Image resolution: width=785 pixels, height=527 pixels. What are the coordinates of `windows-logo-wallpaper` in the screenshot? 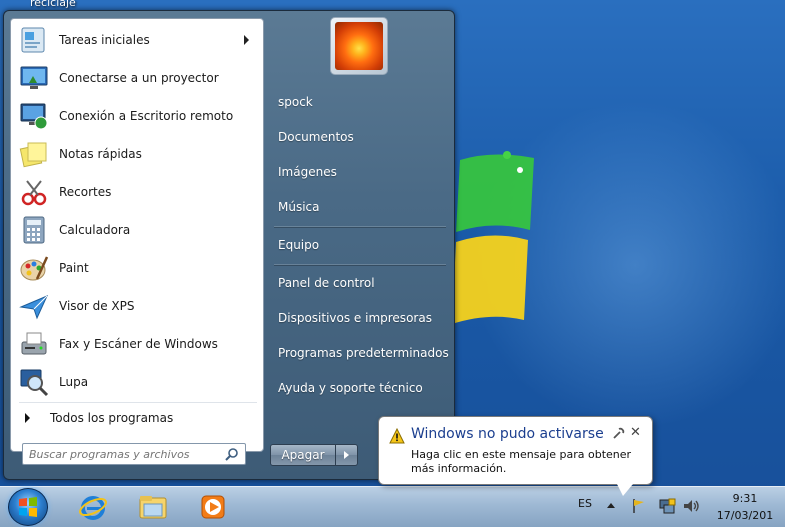 It's located at (493, 237).